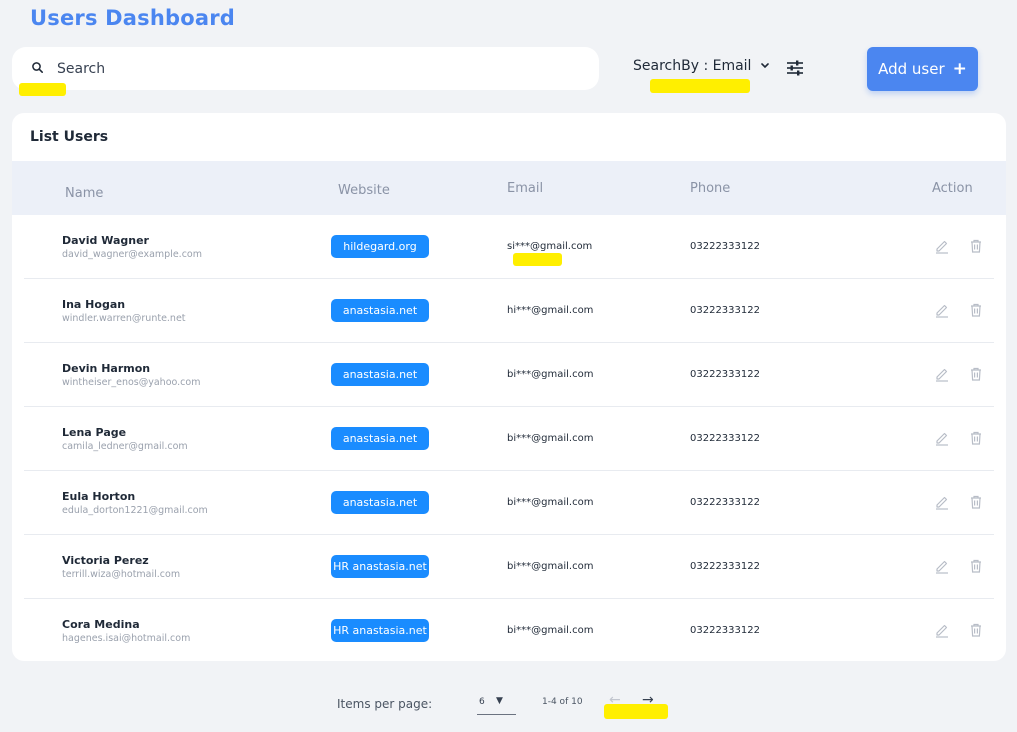 This screenshot has height=732, width=1017. I want to click on search-input, so click(317, 69).